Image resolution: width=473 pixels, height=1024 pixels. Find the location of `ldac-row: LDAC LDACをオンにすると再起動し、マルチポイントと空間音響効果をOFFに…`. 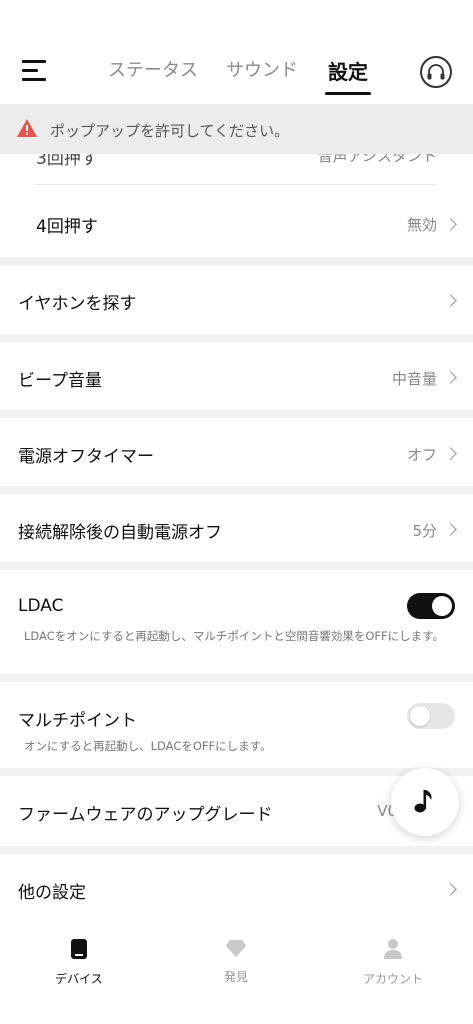

ldac-row: LDAC LDACをオンにすると再起動し、マルチポイントと空間音響効果をOFFに… is located at coordinates (236, 622).